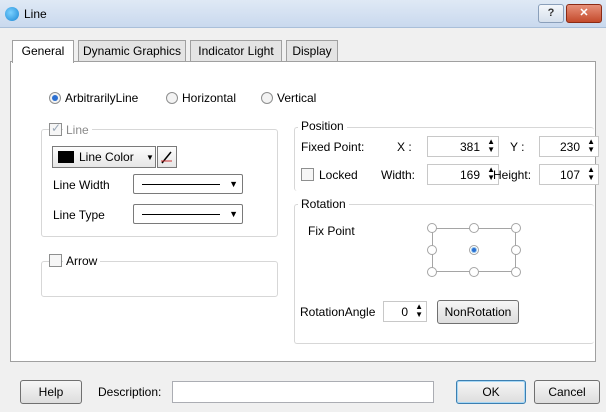 This screenshot has height=412, width=606. I want to click on height-spinbox: 107 ▲ ▼, so click(569, 174).